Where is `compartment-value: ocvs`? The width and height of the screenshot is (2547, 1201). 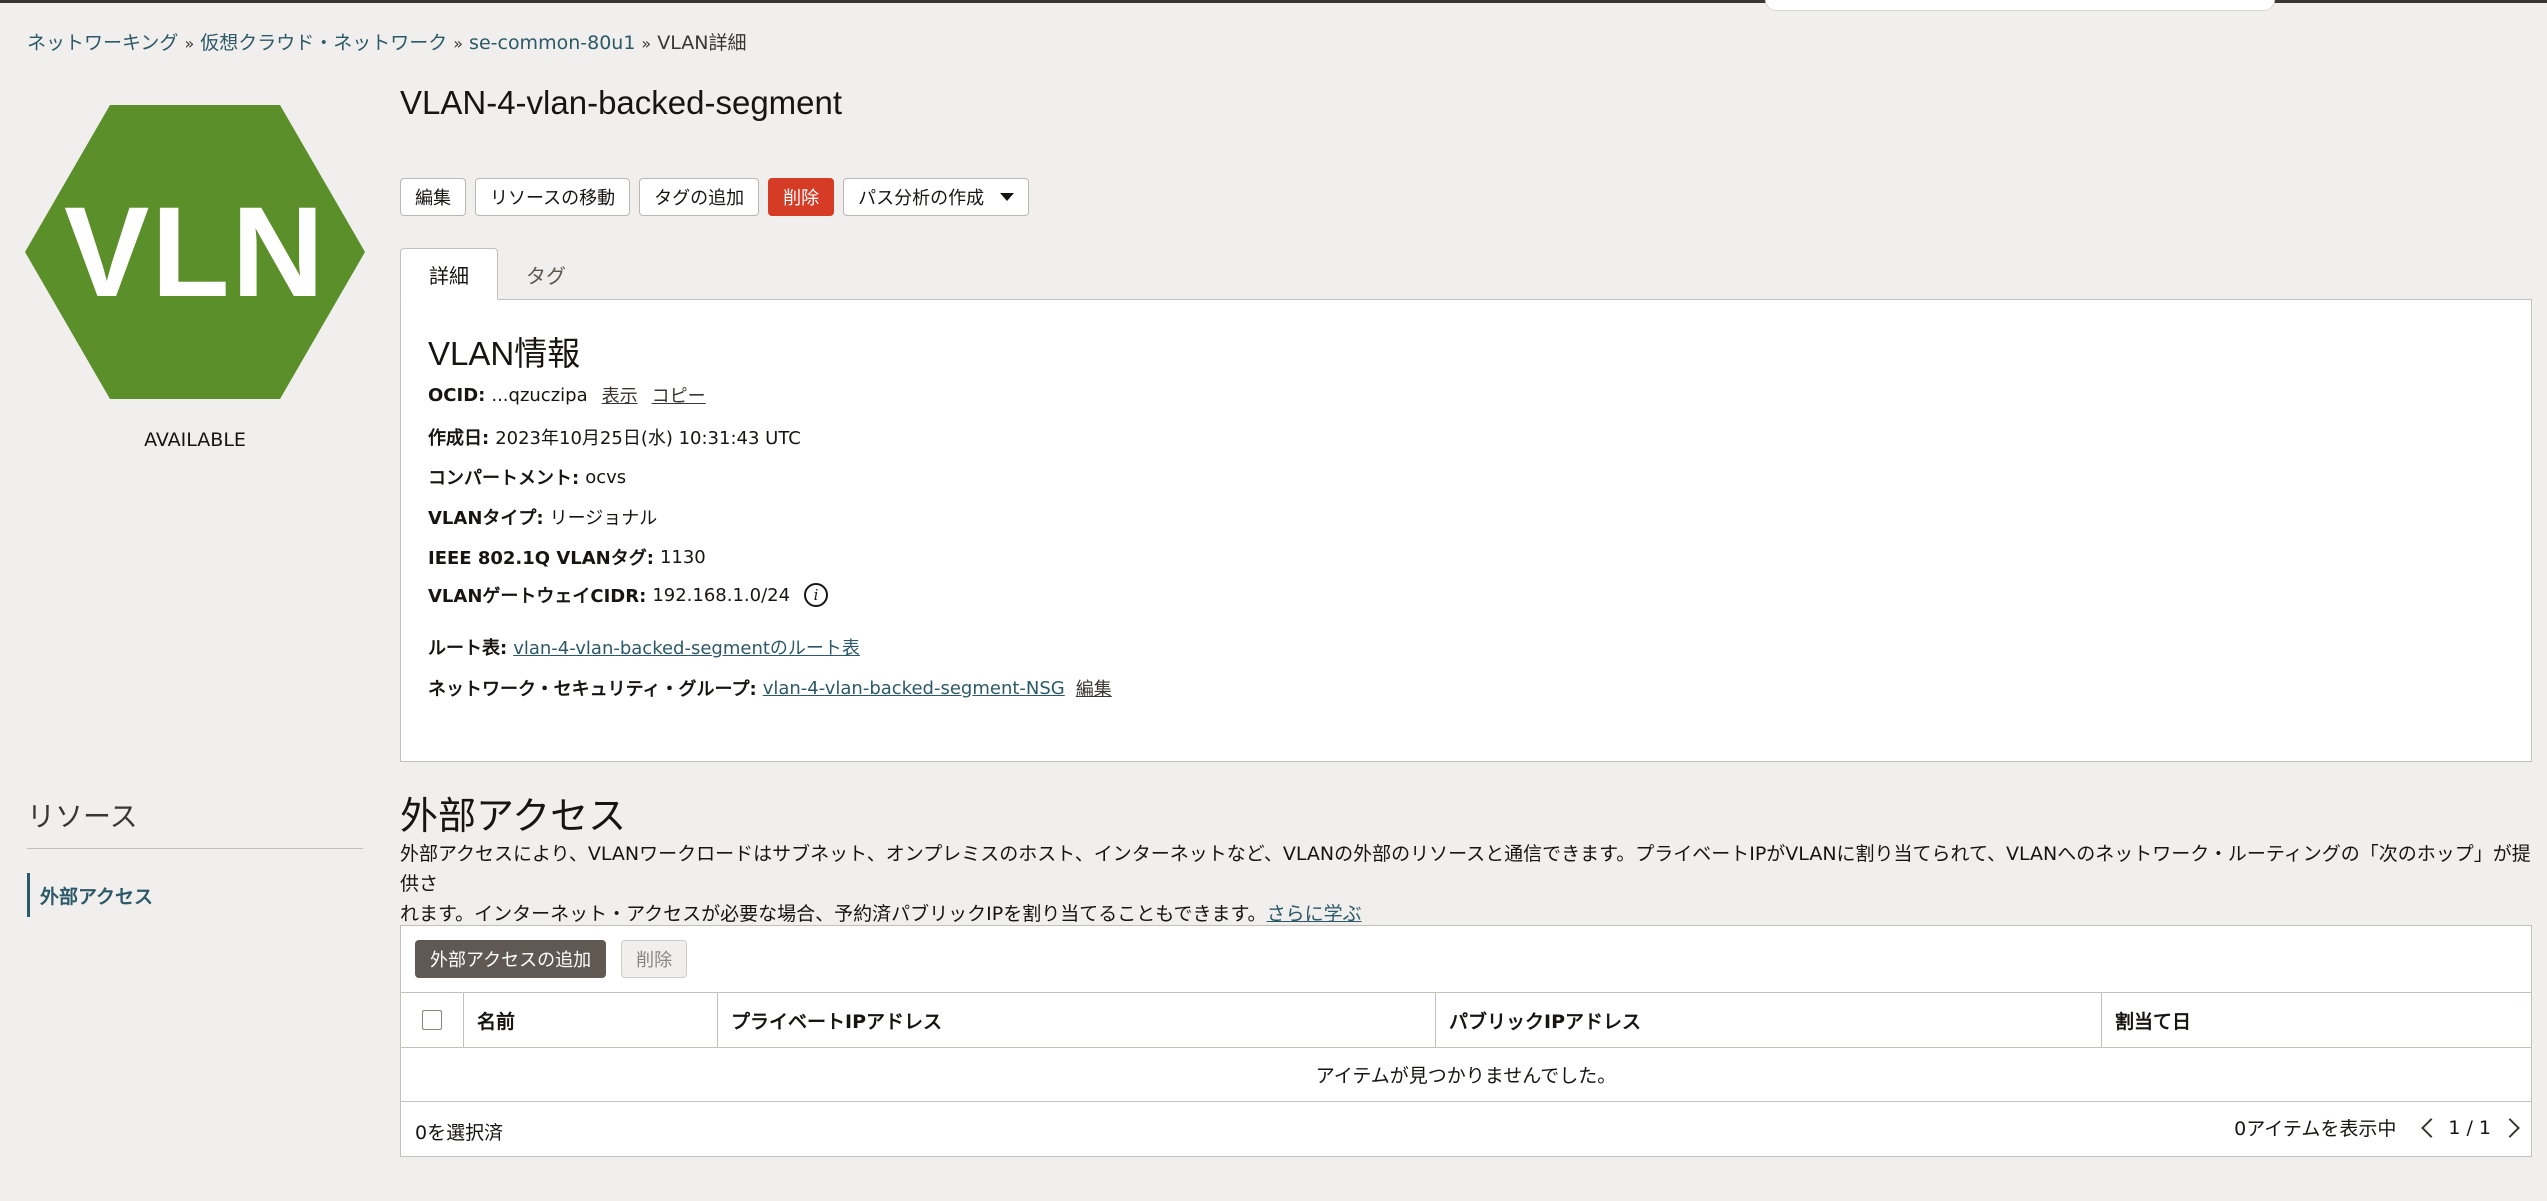 compartment-value: ocvs is located at coordinates (606, 477).